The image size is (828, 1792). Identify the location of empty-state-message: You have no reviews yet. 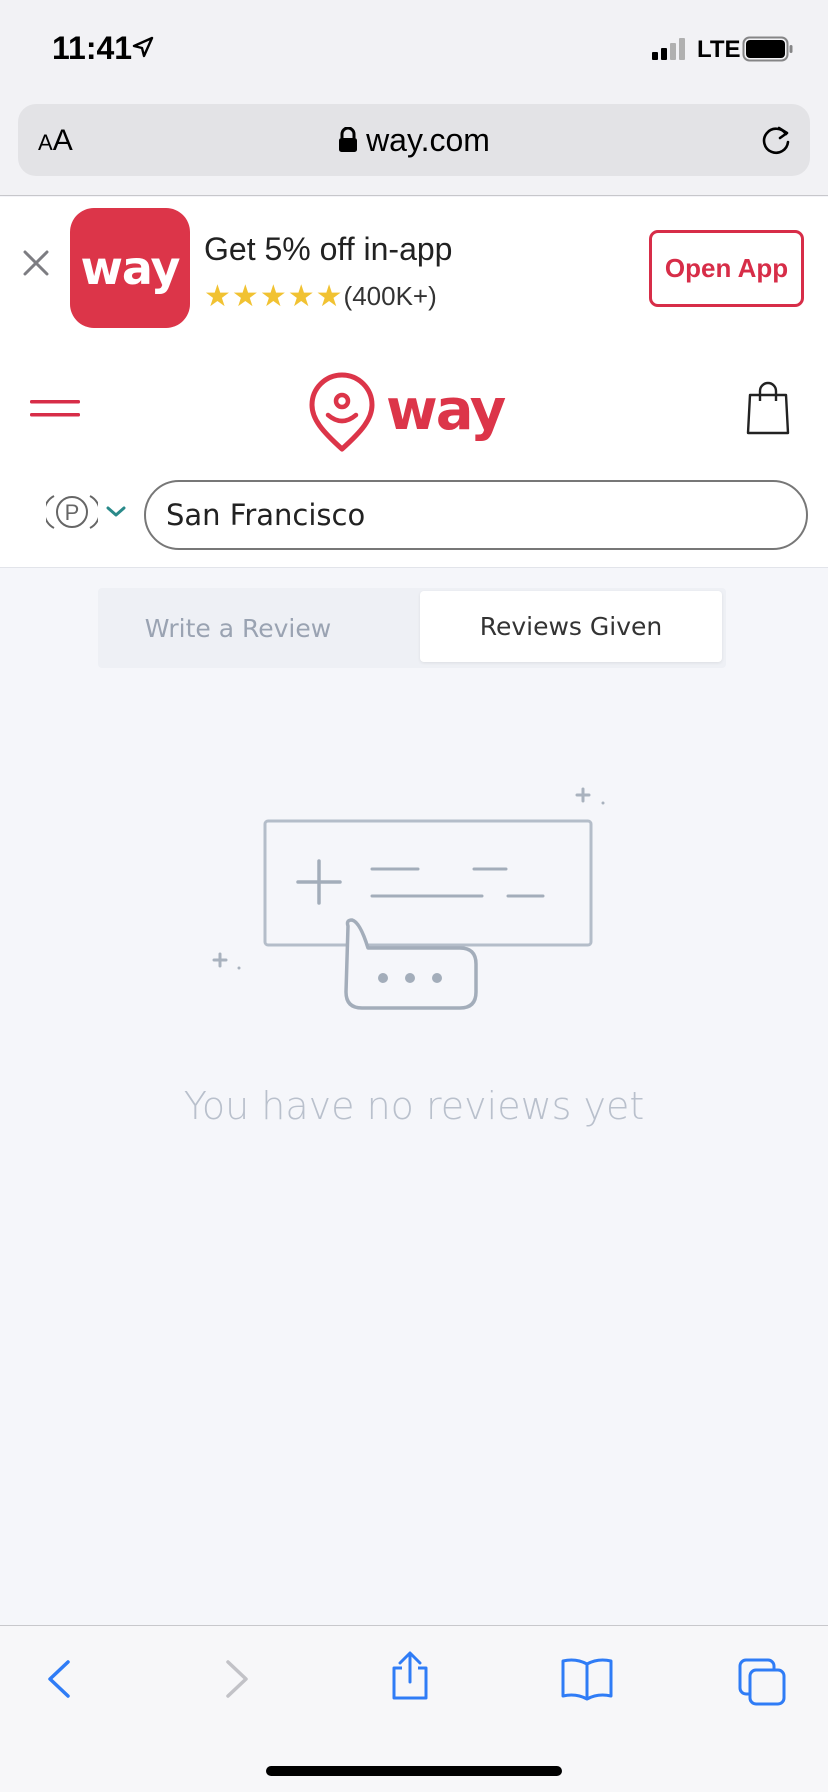
(414, 1106).